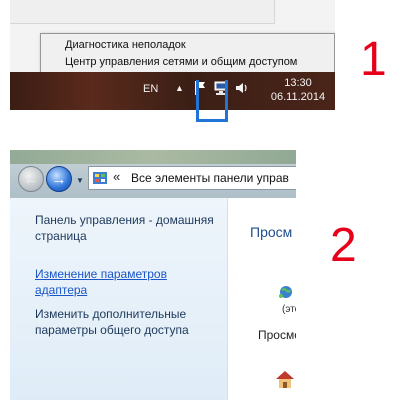  I want to click on step-label-1: 1, so click(373, 59).